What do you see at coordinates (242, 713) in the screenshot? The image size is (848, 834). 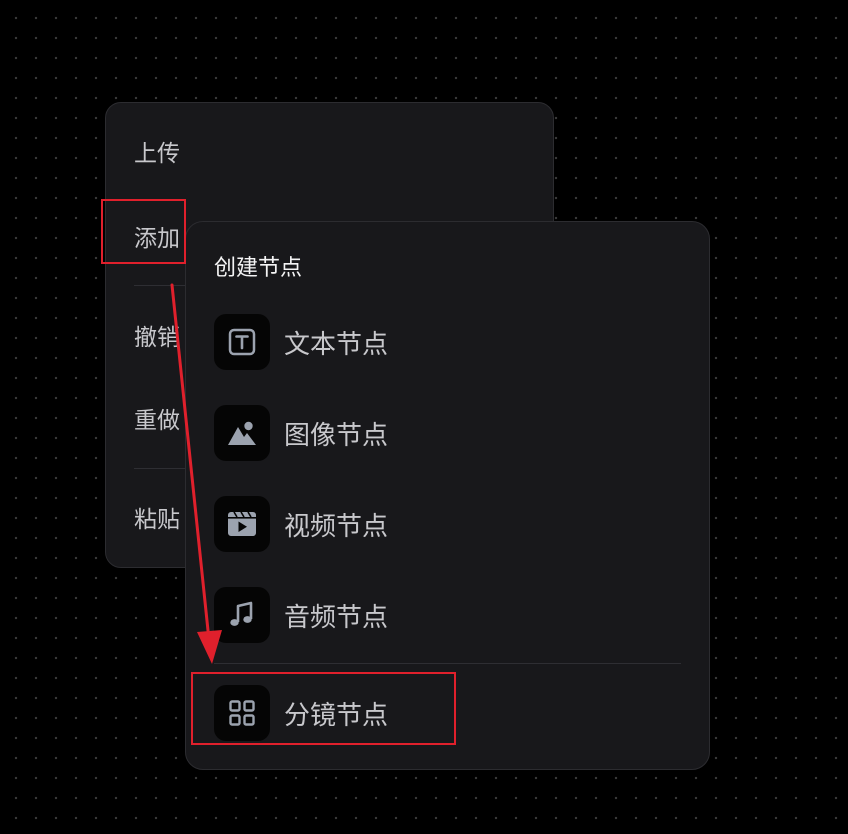 I see `grid-icon` at bounding box center [242, 713].